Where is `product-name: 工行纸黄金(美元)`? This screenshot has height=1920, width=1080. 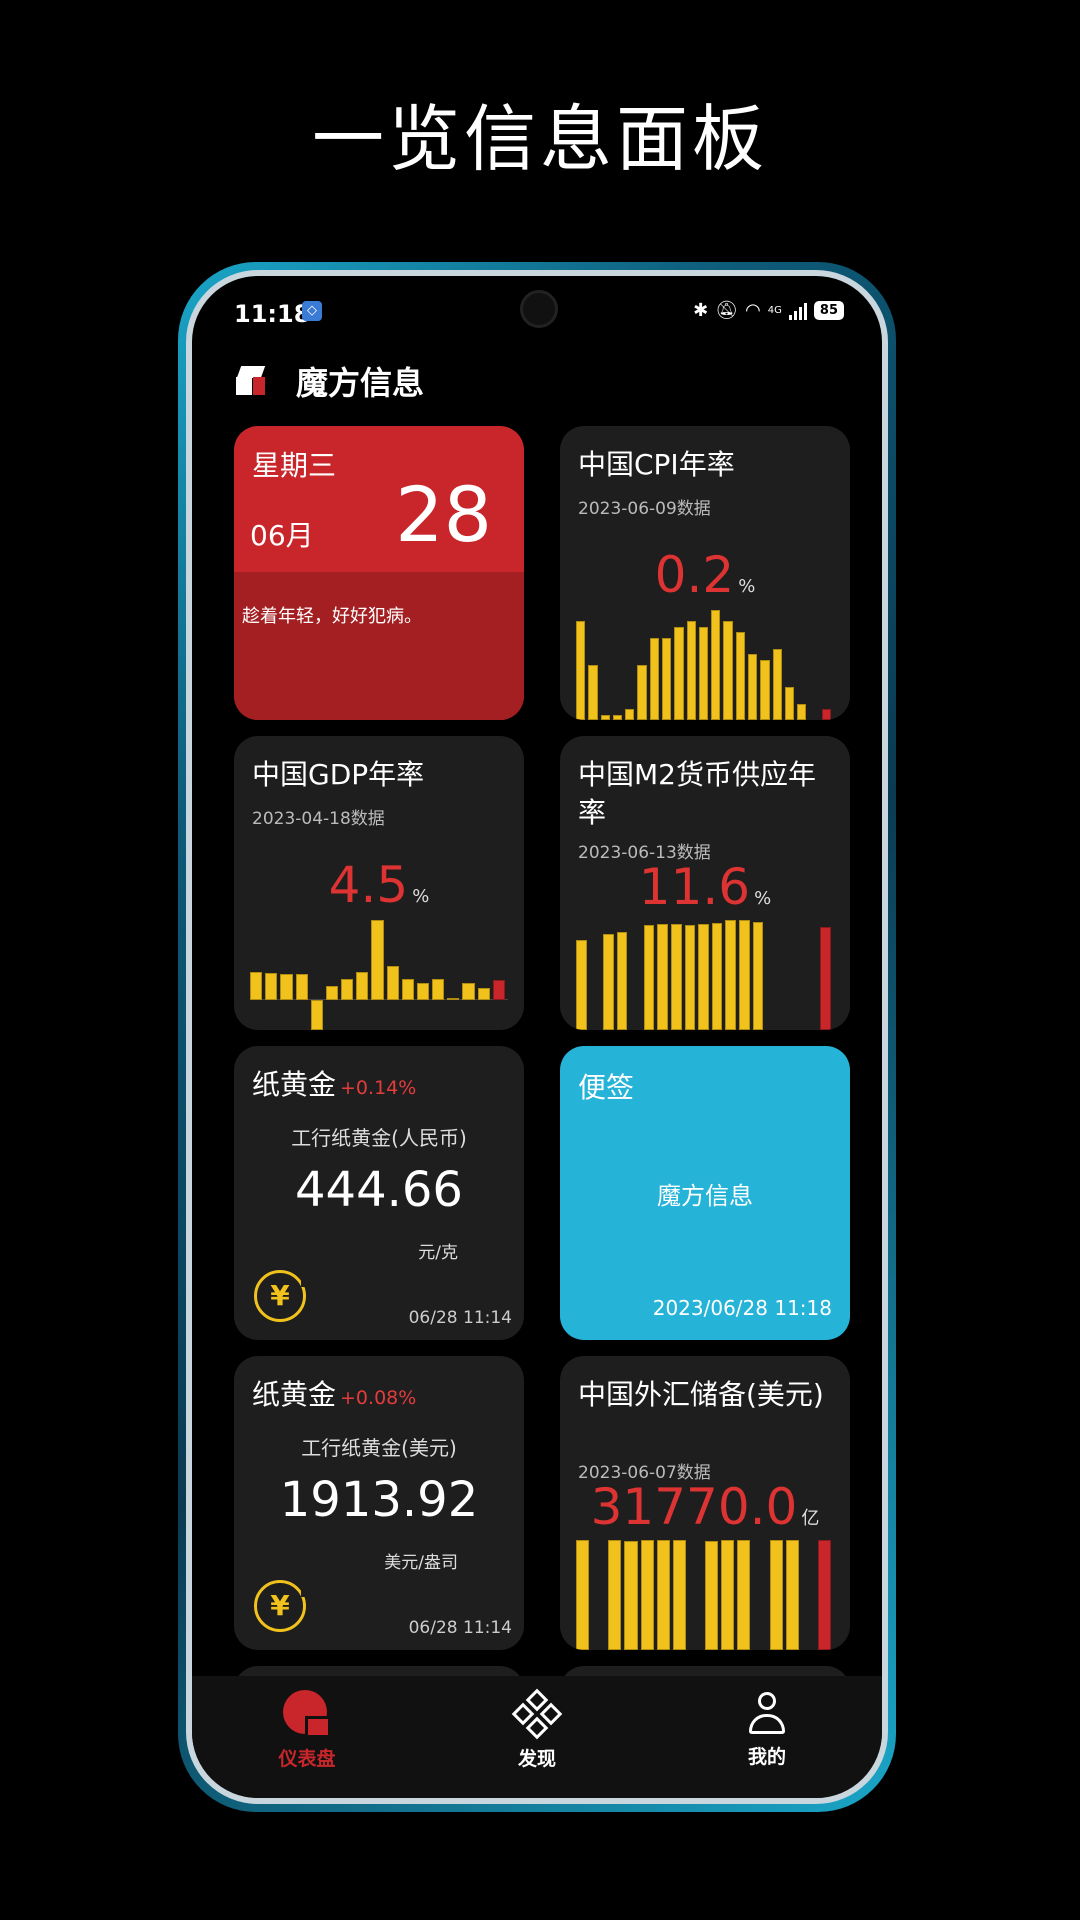
product-name: 工行纸黄金(美元) is located at coordinates (379, 1448).